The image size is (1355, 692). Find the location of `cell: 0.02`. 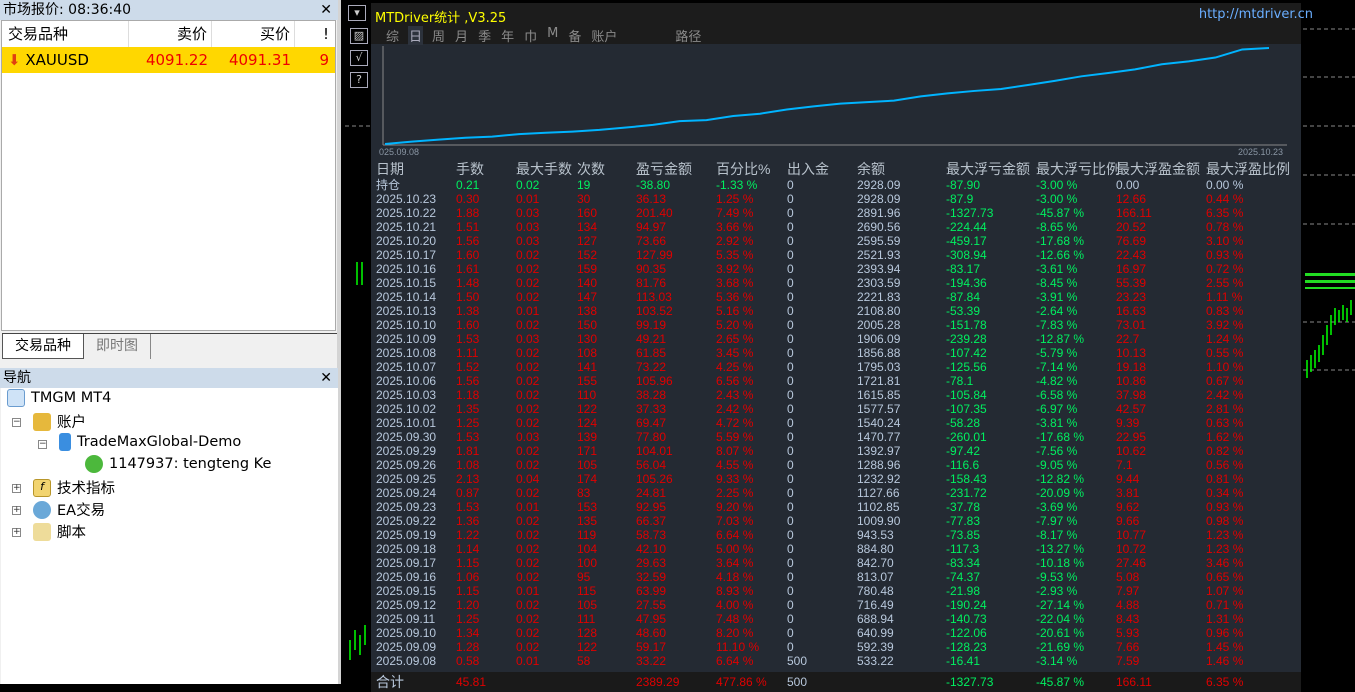

cell: 0.02 is located at coordinates (528, 185).